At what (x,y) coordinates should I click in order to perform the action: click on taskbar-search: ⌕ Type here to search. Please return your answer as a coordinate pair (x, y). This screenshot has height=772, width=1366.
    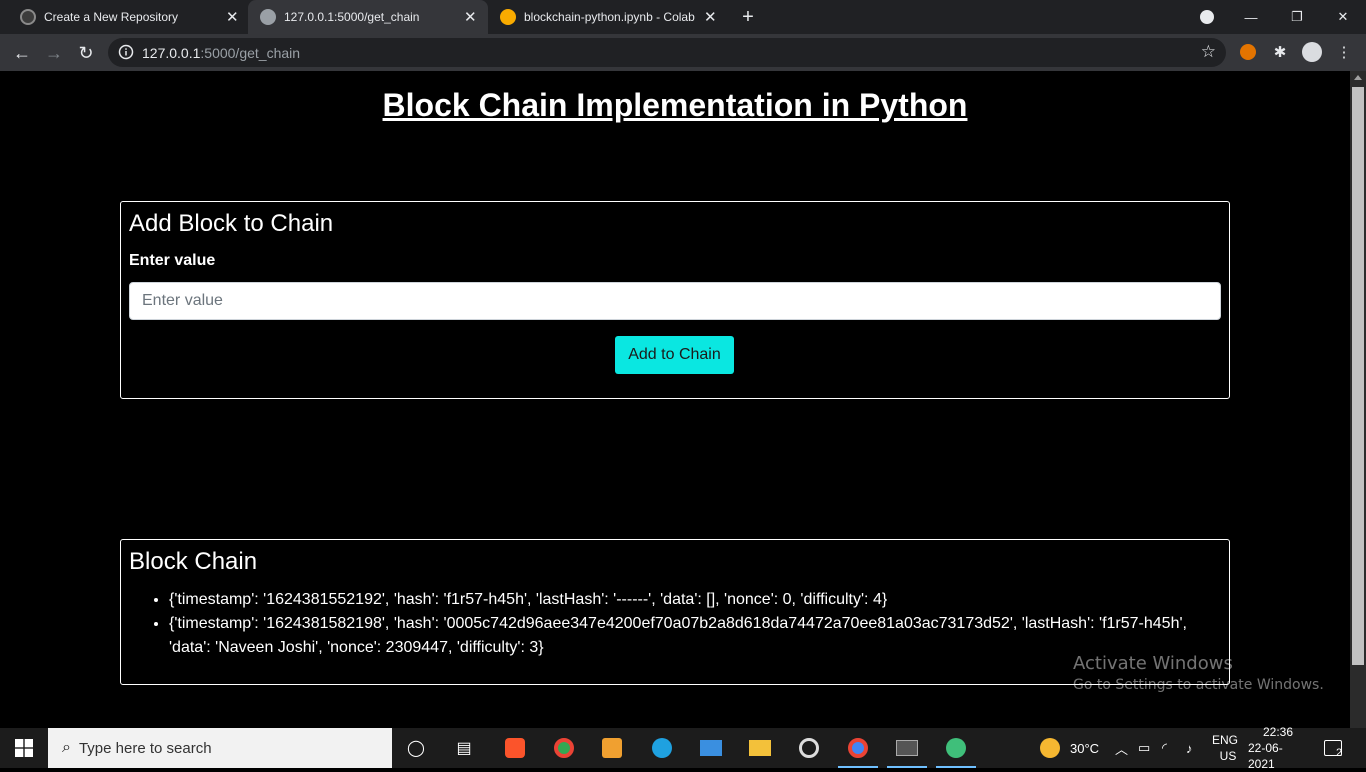
    Looking at the image, I should click on (220, 748).